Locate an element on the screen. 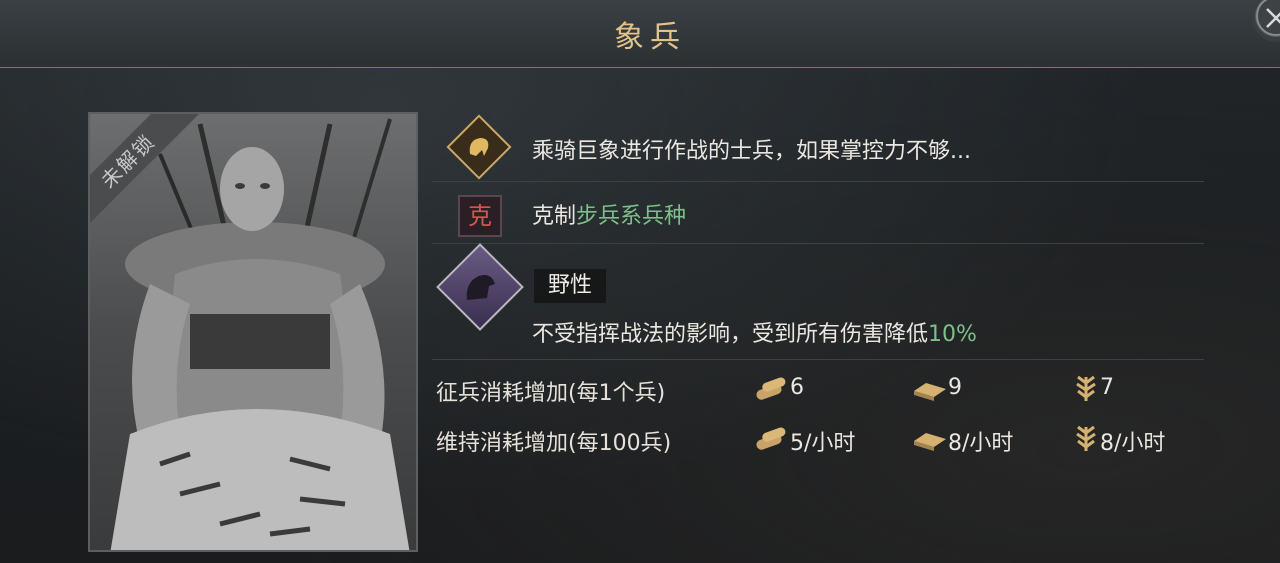 The height and width of the screenshot is (563, 1280). header-bar: 象兵 is located at coordinates (640, 34).